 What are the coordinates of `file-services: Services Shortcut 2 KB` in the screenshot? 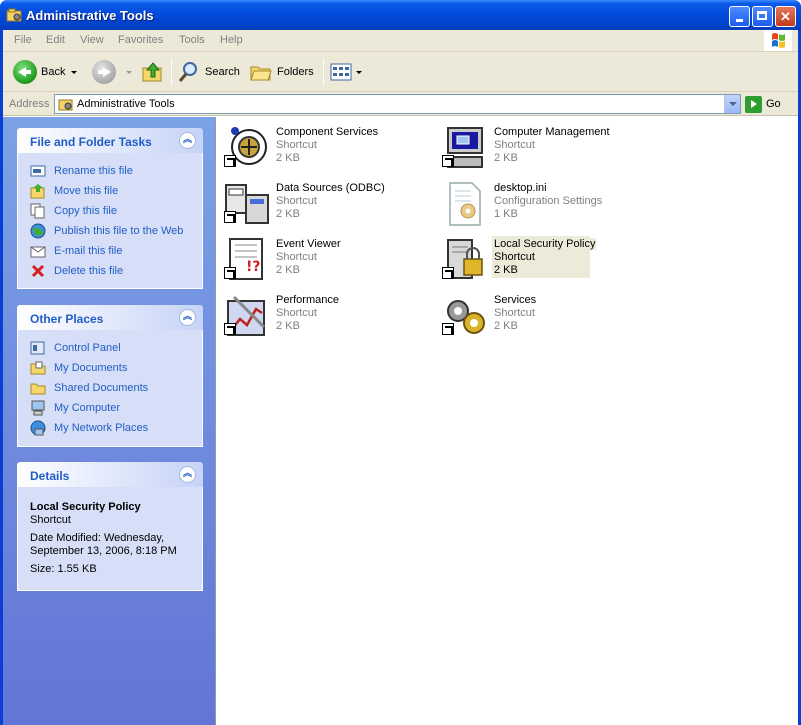 It's located at (538, 314).